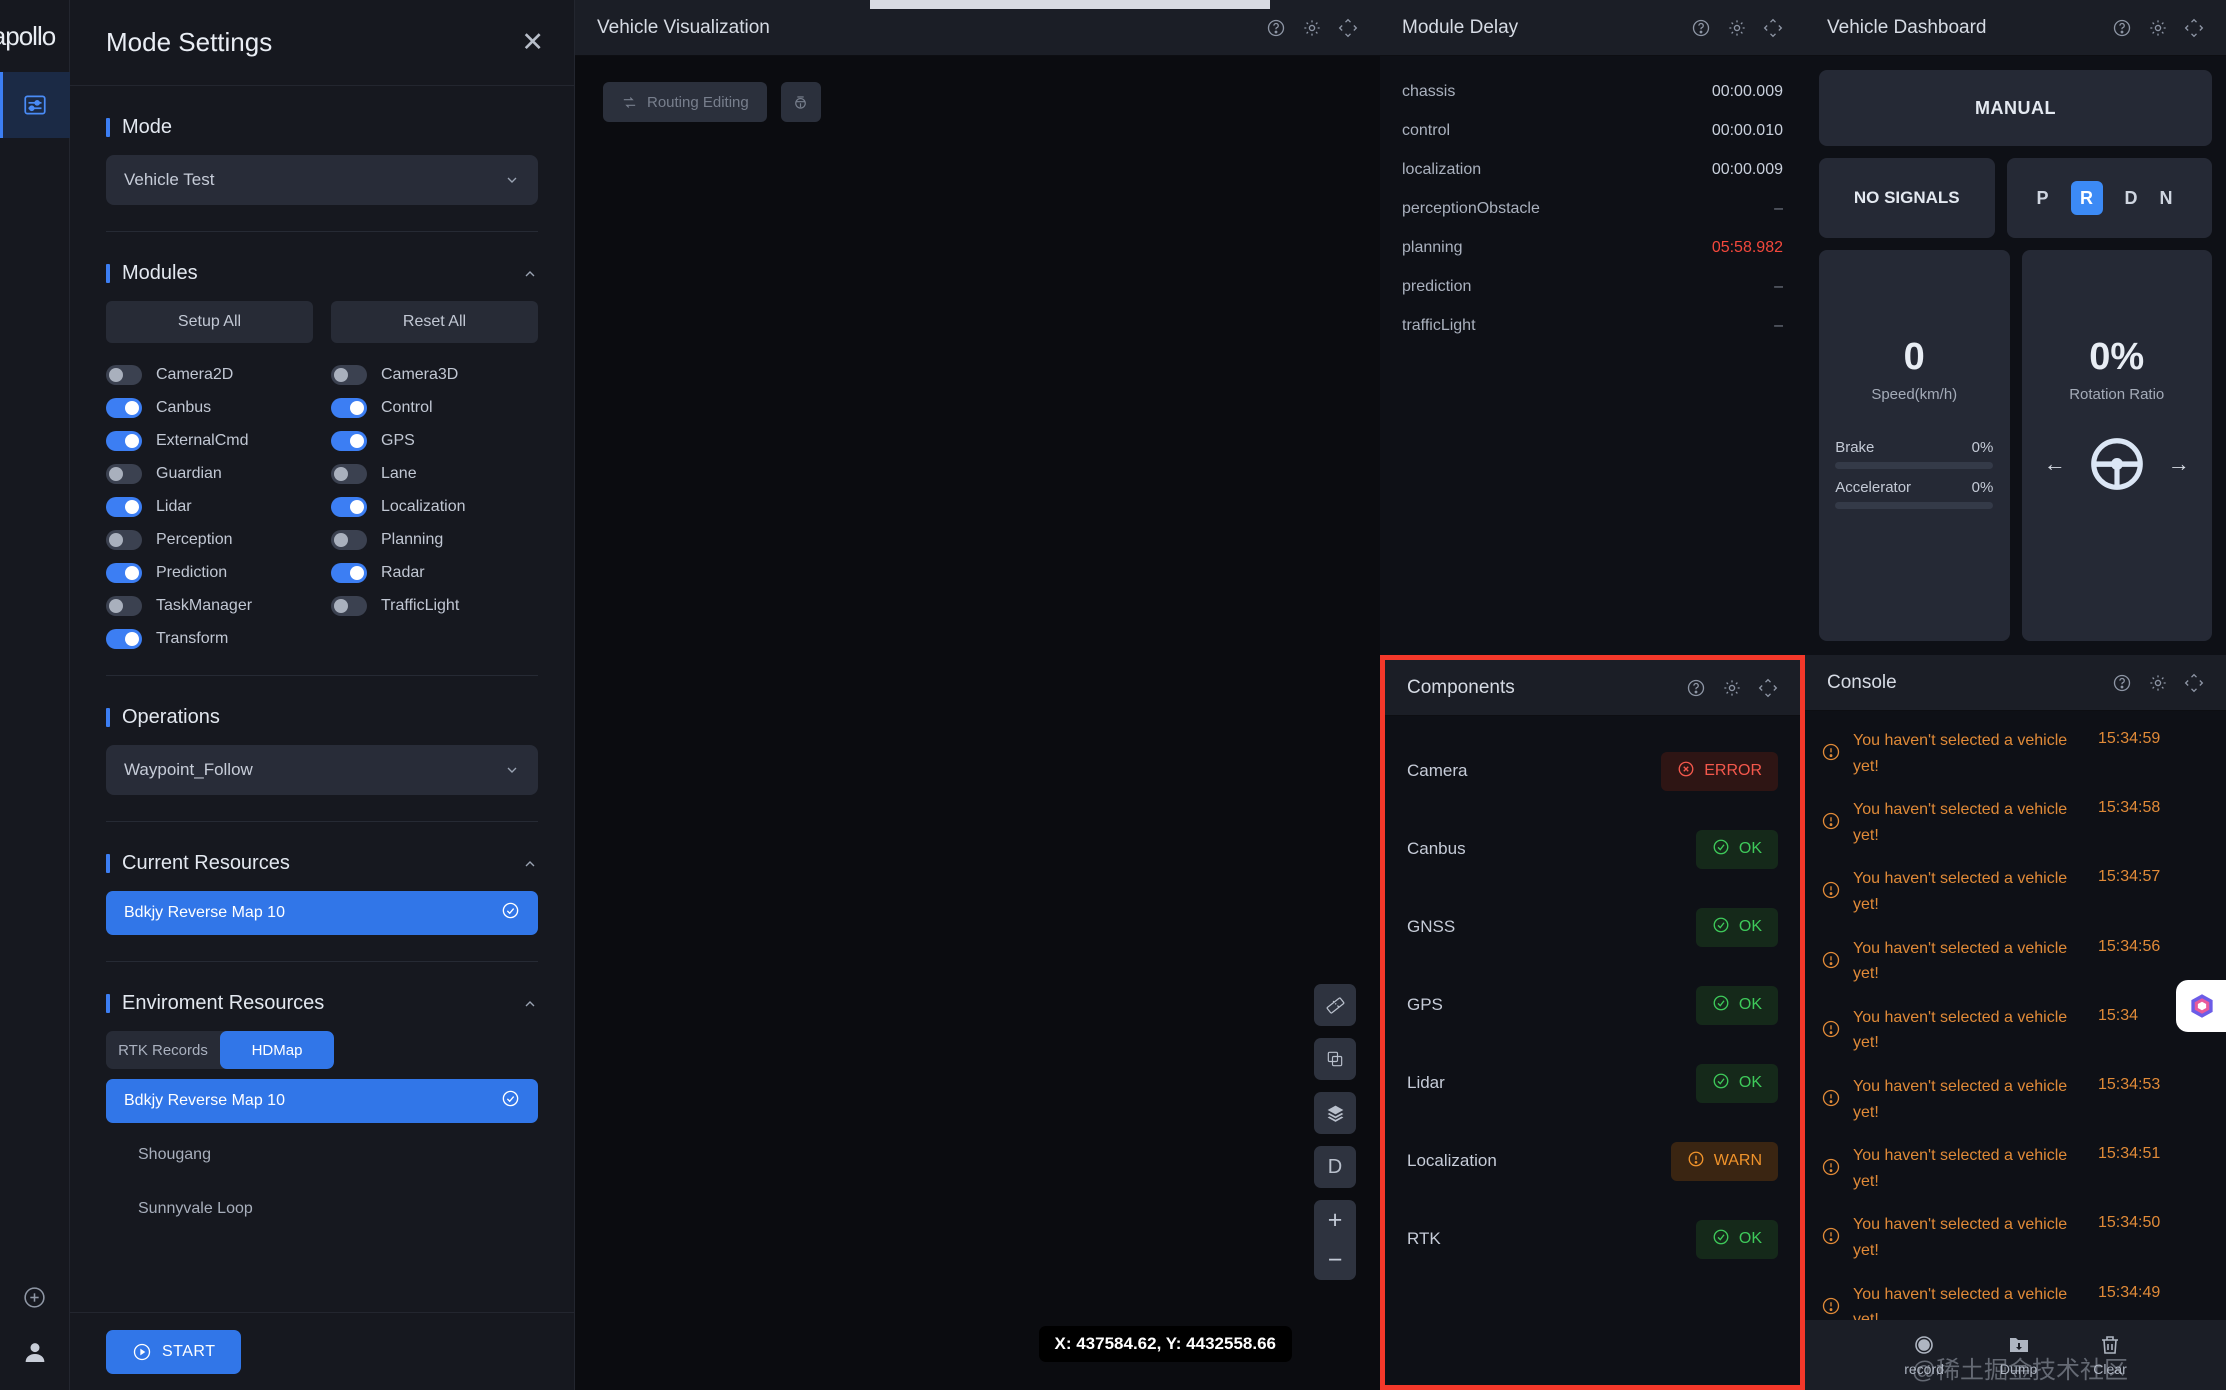  What do you see at coordinates (434, 408) in the screenshot?
I see `module-toggle-control: Control` at bounding box center [434, 408].